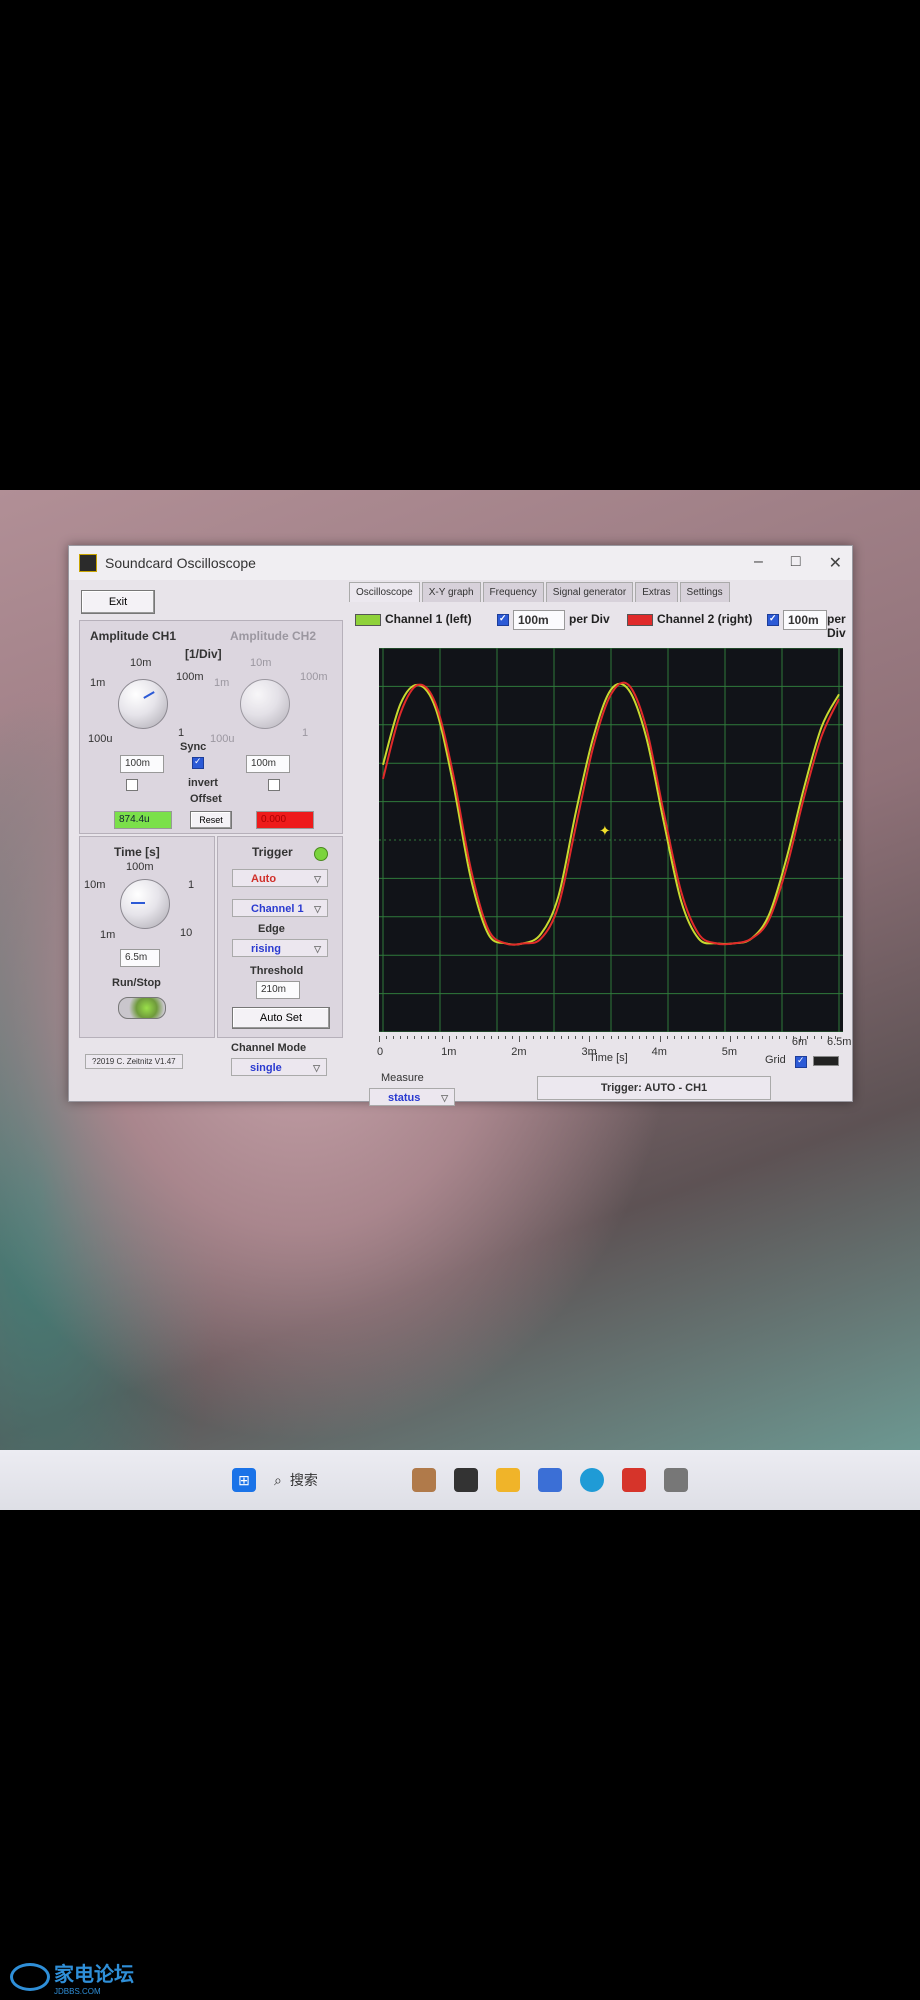  I want to click on watermark-logo-icon, so click(30, 1977).